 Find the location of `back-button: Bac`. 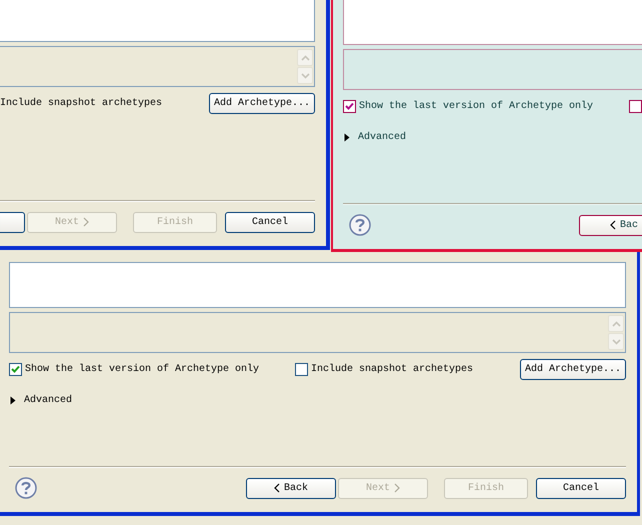

back-button: Bac is located at coordinates (610, 225).